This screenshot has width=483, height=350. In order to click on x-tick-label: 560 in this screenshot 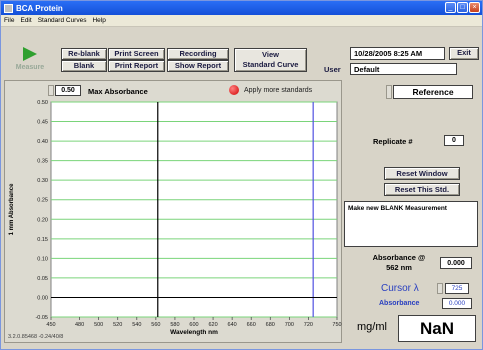, I will do `click(155, 325)`.